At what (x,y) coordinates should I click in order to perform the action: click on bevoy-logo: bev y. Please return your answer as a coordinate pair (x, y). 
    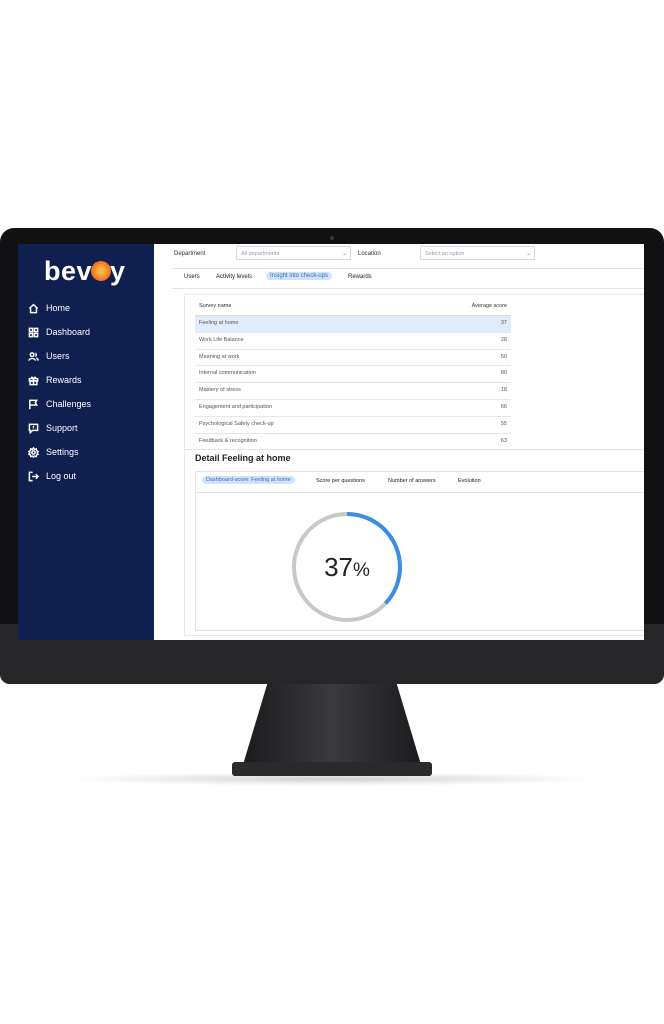
    Looking at the image, I should click on (85, 271).